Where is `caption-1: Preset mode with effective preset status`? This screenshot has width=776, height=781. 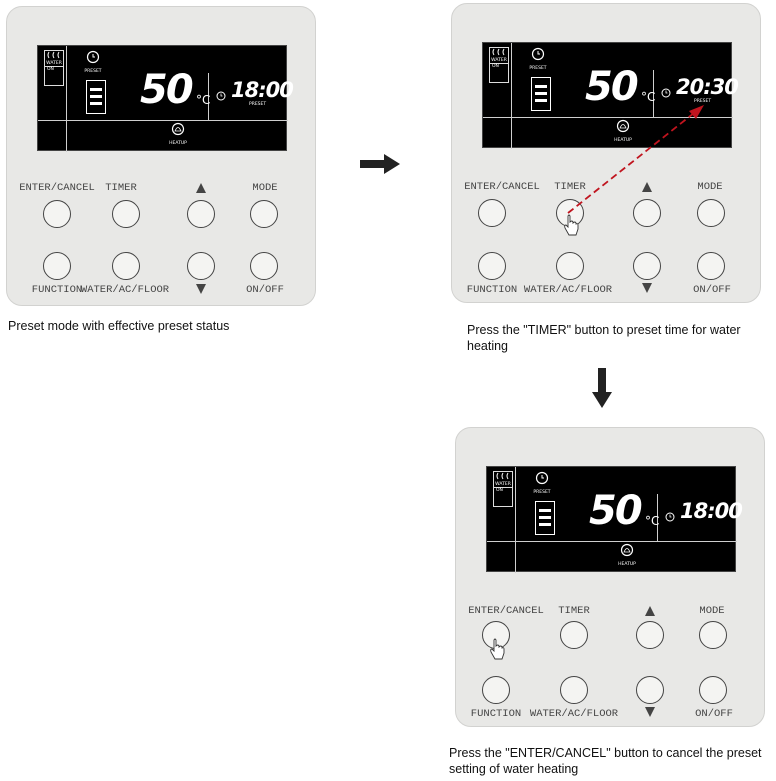
caption-1: Preset mode with effective preset status is located at coordinates (119, 326).